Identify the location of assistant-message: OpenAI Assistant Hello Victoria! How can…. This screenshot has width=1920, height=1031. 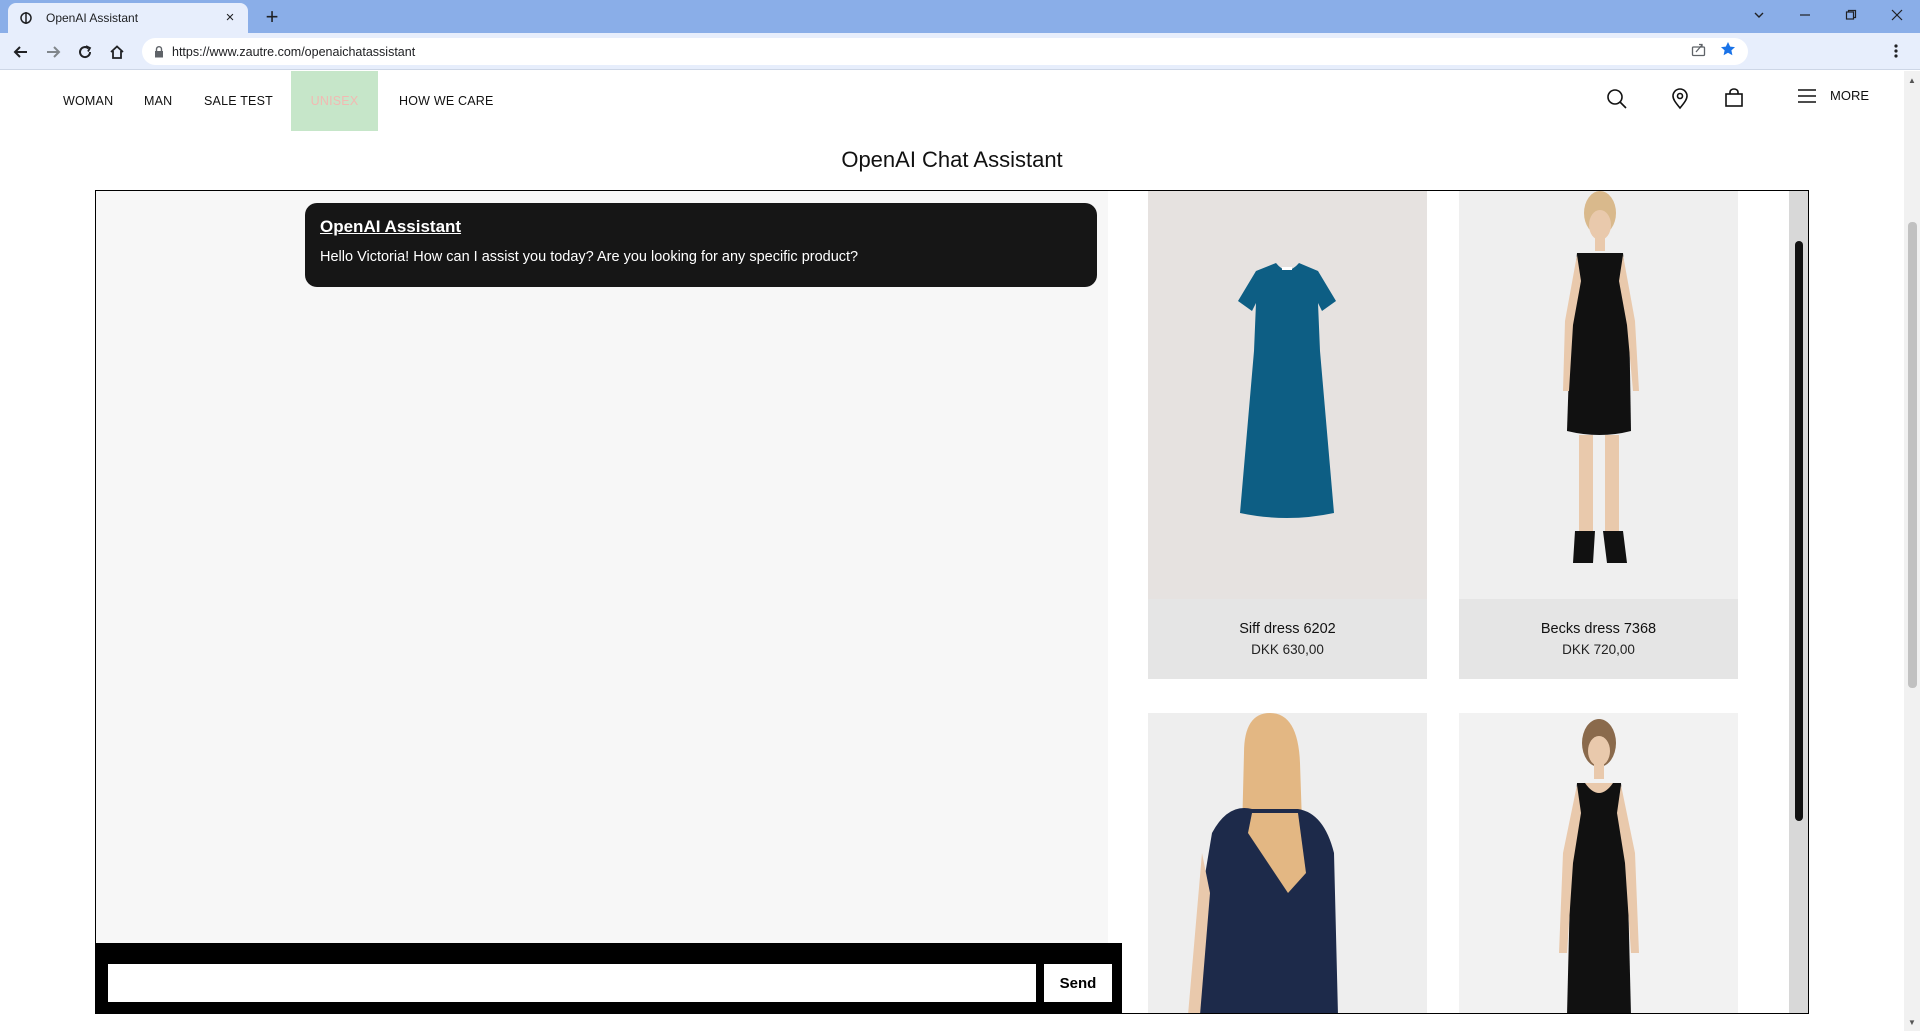
(701, 245).